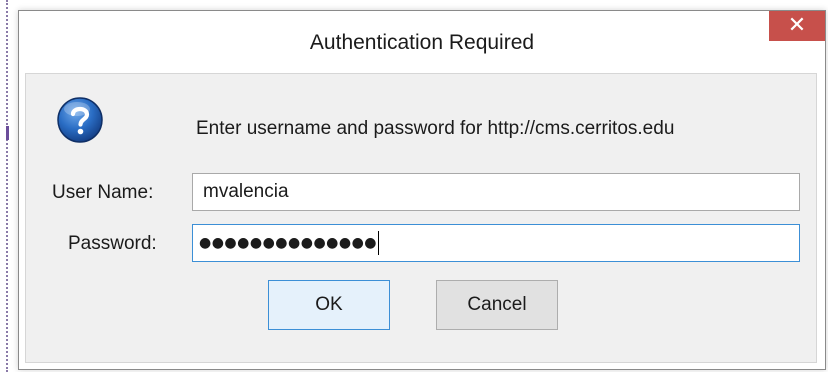 This screenshot has height=372, width=828. I want to click on password-value: ●●●●●●●●●●●●●●, so click(288, 243).